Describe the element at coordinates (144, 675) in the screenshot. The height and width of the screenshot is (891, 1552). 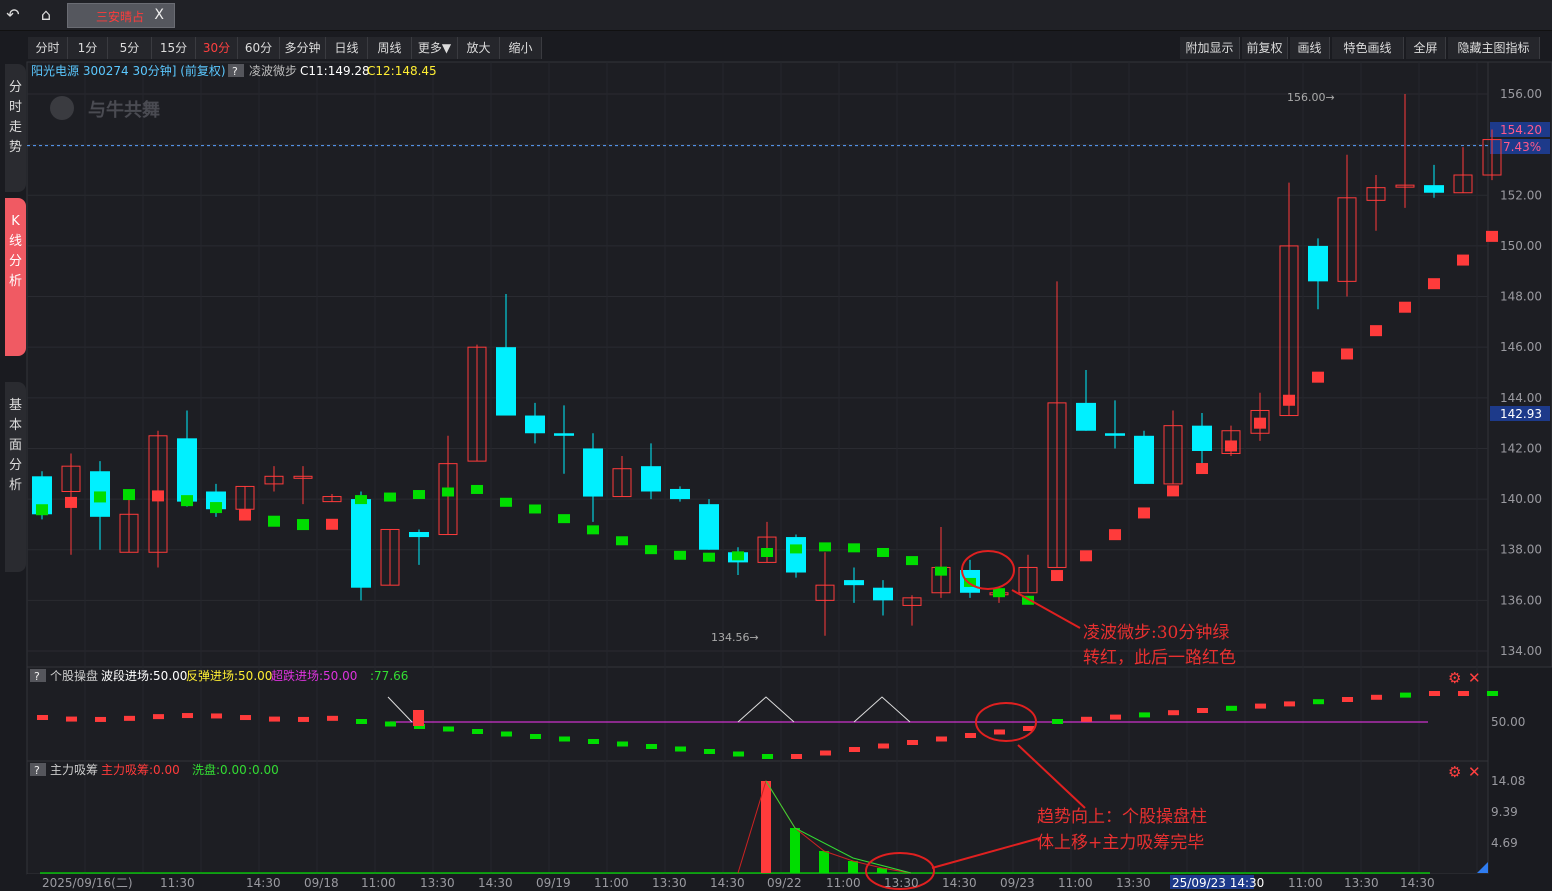
I see `sub1-a: 波段进场:50.00` at that location.